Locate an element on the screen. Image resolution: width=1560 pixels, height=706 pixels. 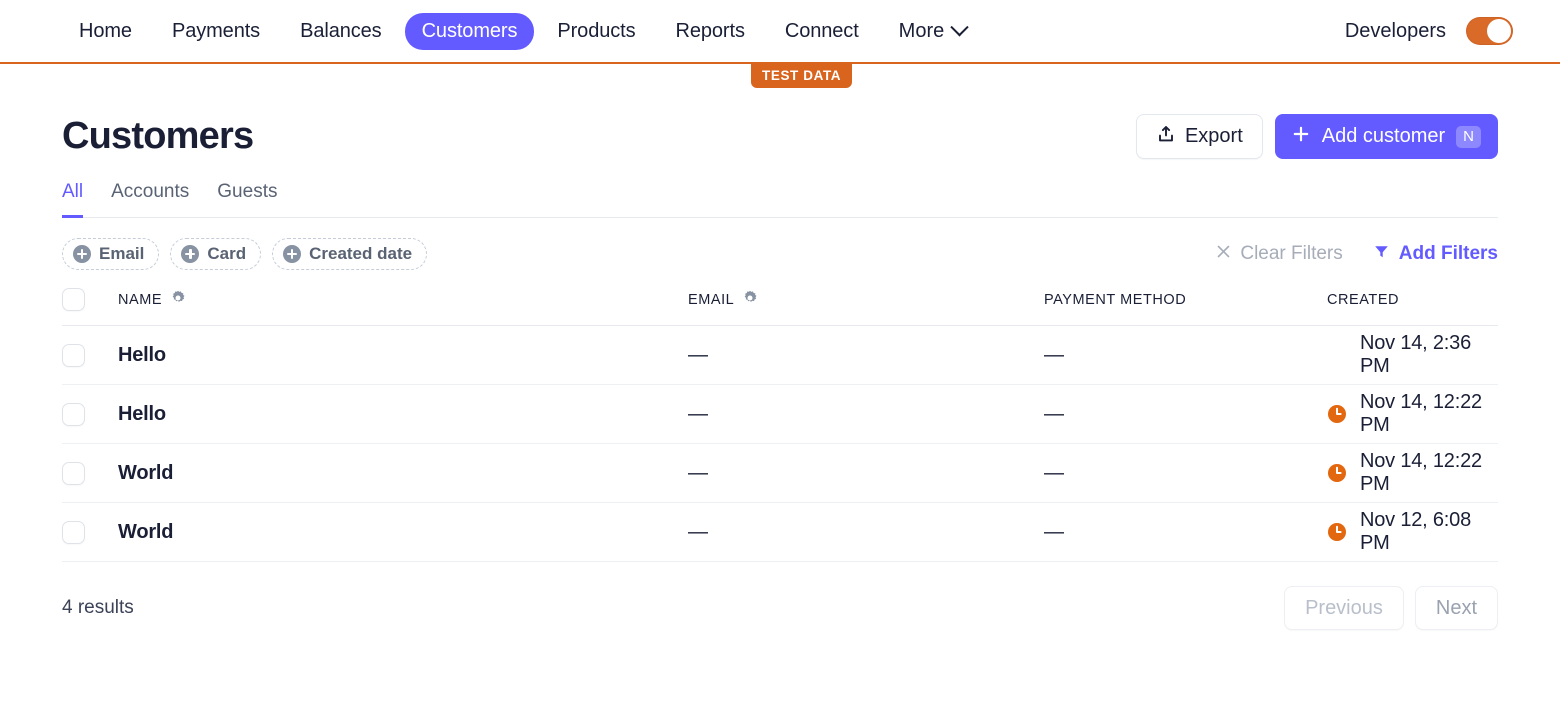
export-button-label: Export is located at coordinates (1213, 136).